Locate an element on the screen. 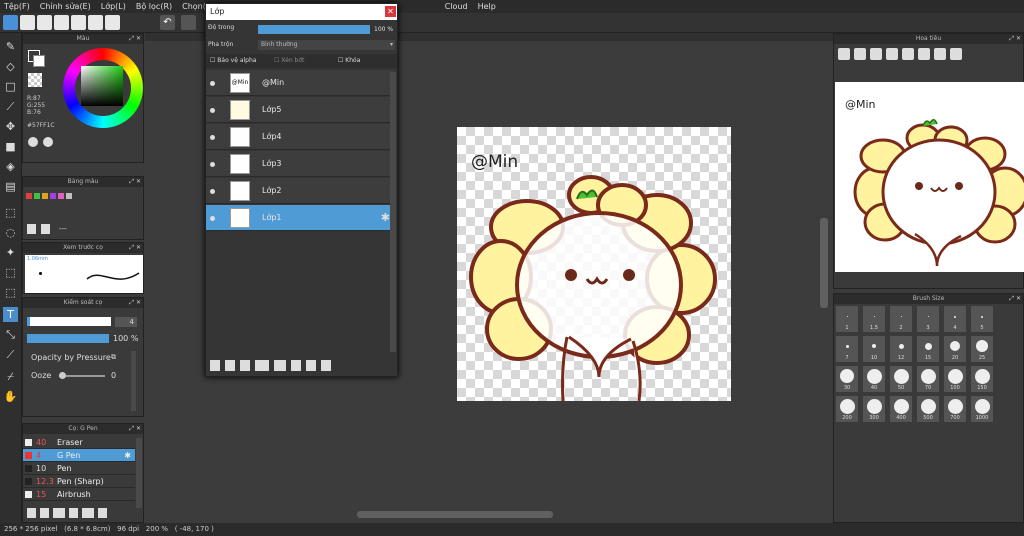  brush-size-option: 1 is located at coordinates (847, 319).